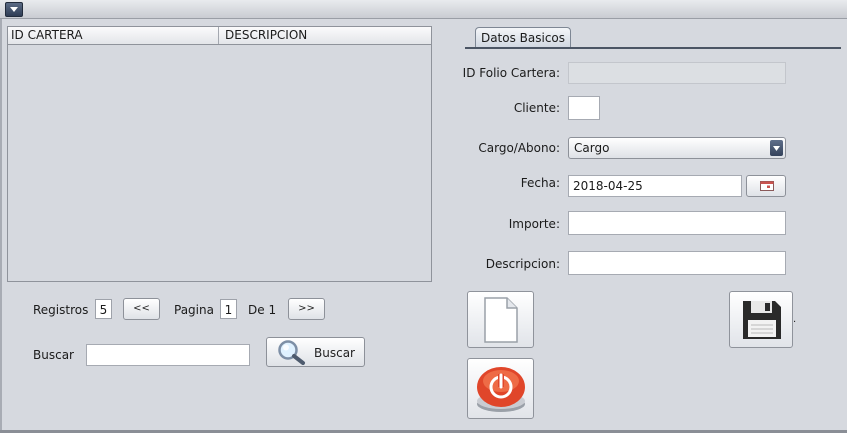  Describe the element at coordinates (653, 48) in the screenshot. I see `tab-underline` at that location.